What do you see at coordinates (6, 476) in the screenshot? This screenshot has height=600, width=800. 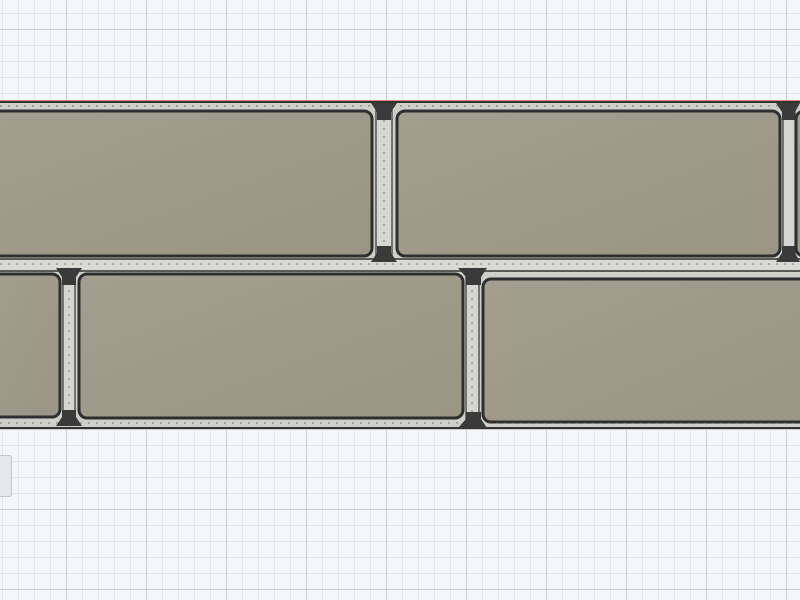 I see `side-panel-collapse-tab` at bounding box center [6, 476].